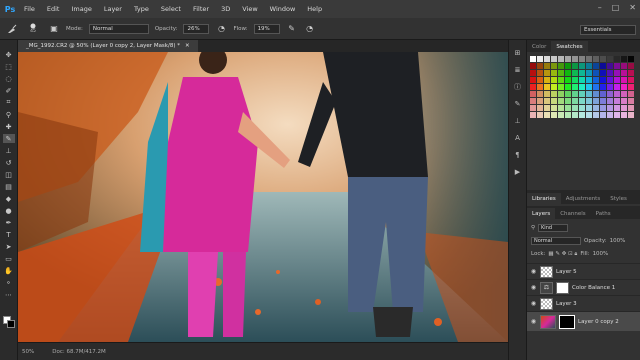  I want to click on menu-filter: Filter, so click(201, 9).